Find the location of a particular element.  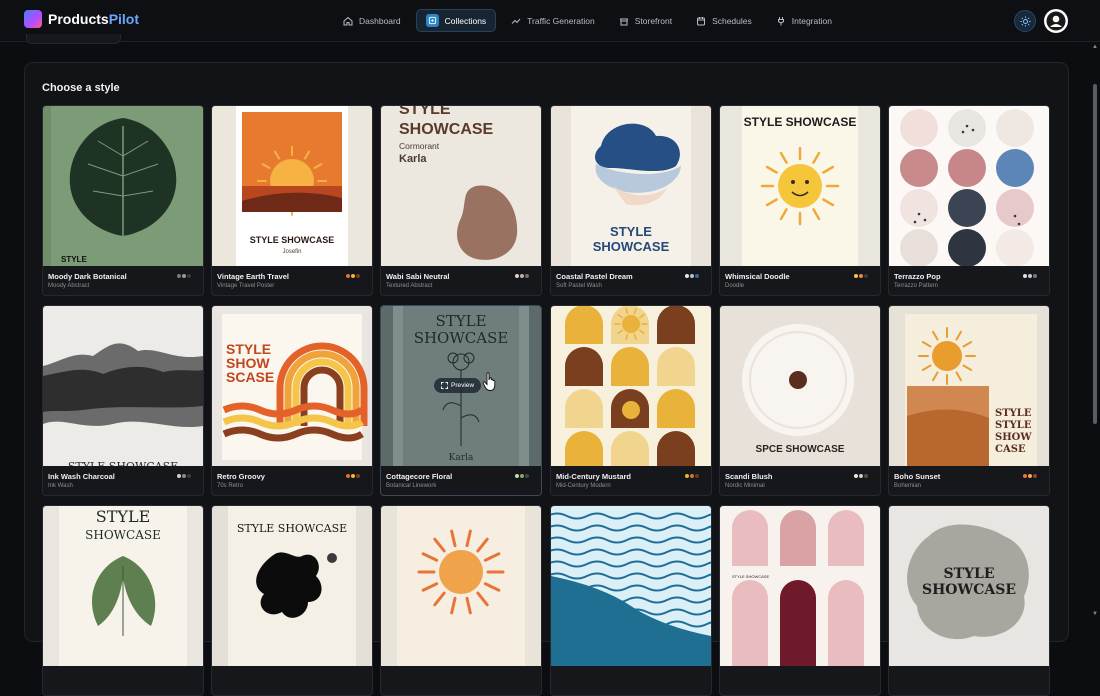

style-thumbnail: STYLE SHOW SCASE is located at coordinates (292, 386).